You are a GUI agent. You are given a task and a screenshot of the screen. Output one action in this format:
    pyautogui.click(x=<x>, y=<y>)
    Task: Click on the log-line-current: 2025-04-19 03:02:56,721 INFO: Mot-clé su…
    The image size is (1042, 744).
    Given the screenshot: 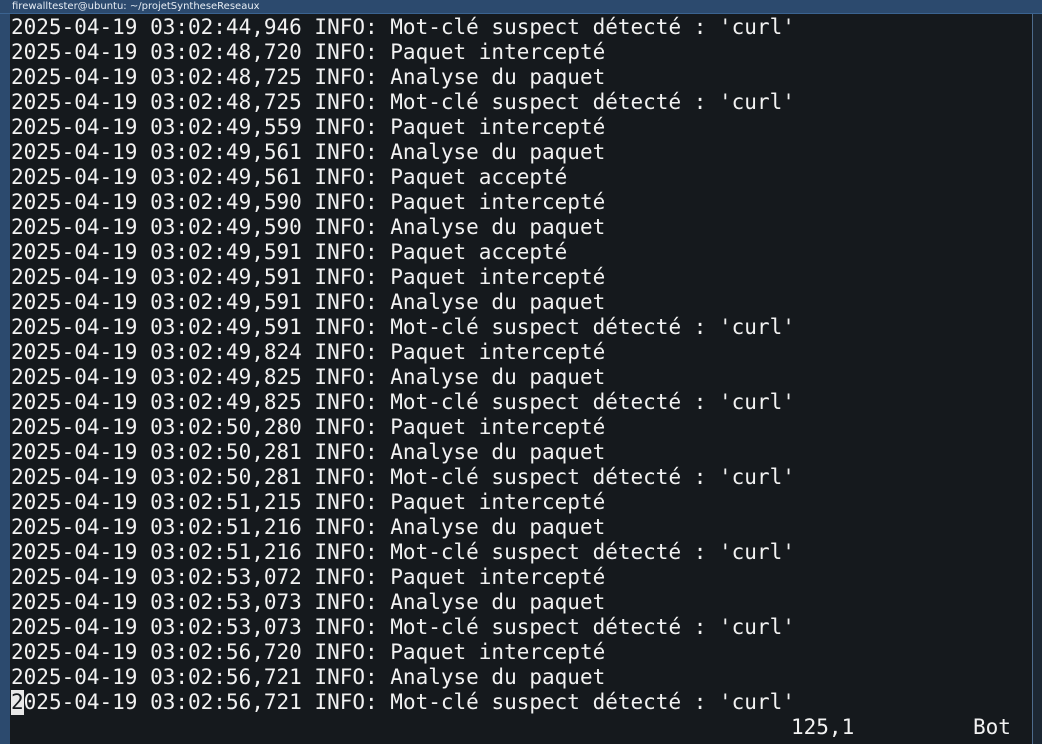 What is the action you would take?
    pyautogui.click(x=403, y=702)
    